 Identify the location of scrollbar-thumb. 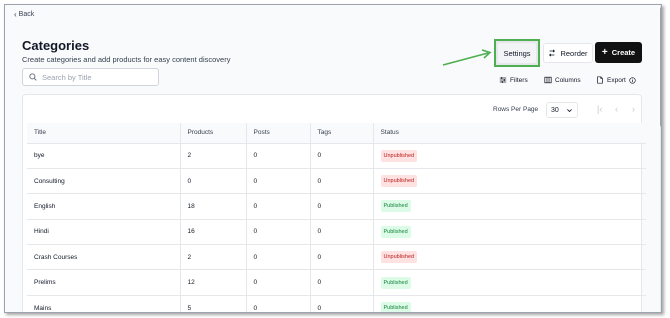
(660, 67).